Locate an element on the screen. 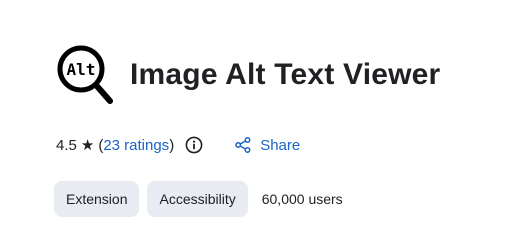 This screenshot has height=240, width=523. star-icon: ★ is located at coordinates (87, 145).